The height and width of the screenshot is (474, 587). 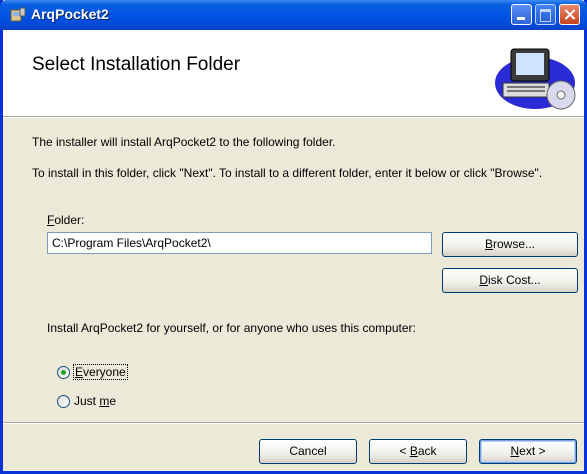 I want to click on radio-just-me-label: Just me, so click(x=95, y=401).